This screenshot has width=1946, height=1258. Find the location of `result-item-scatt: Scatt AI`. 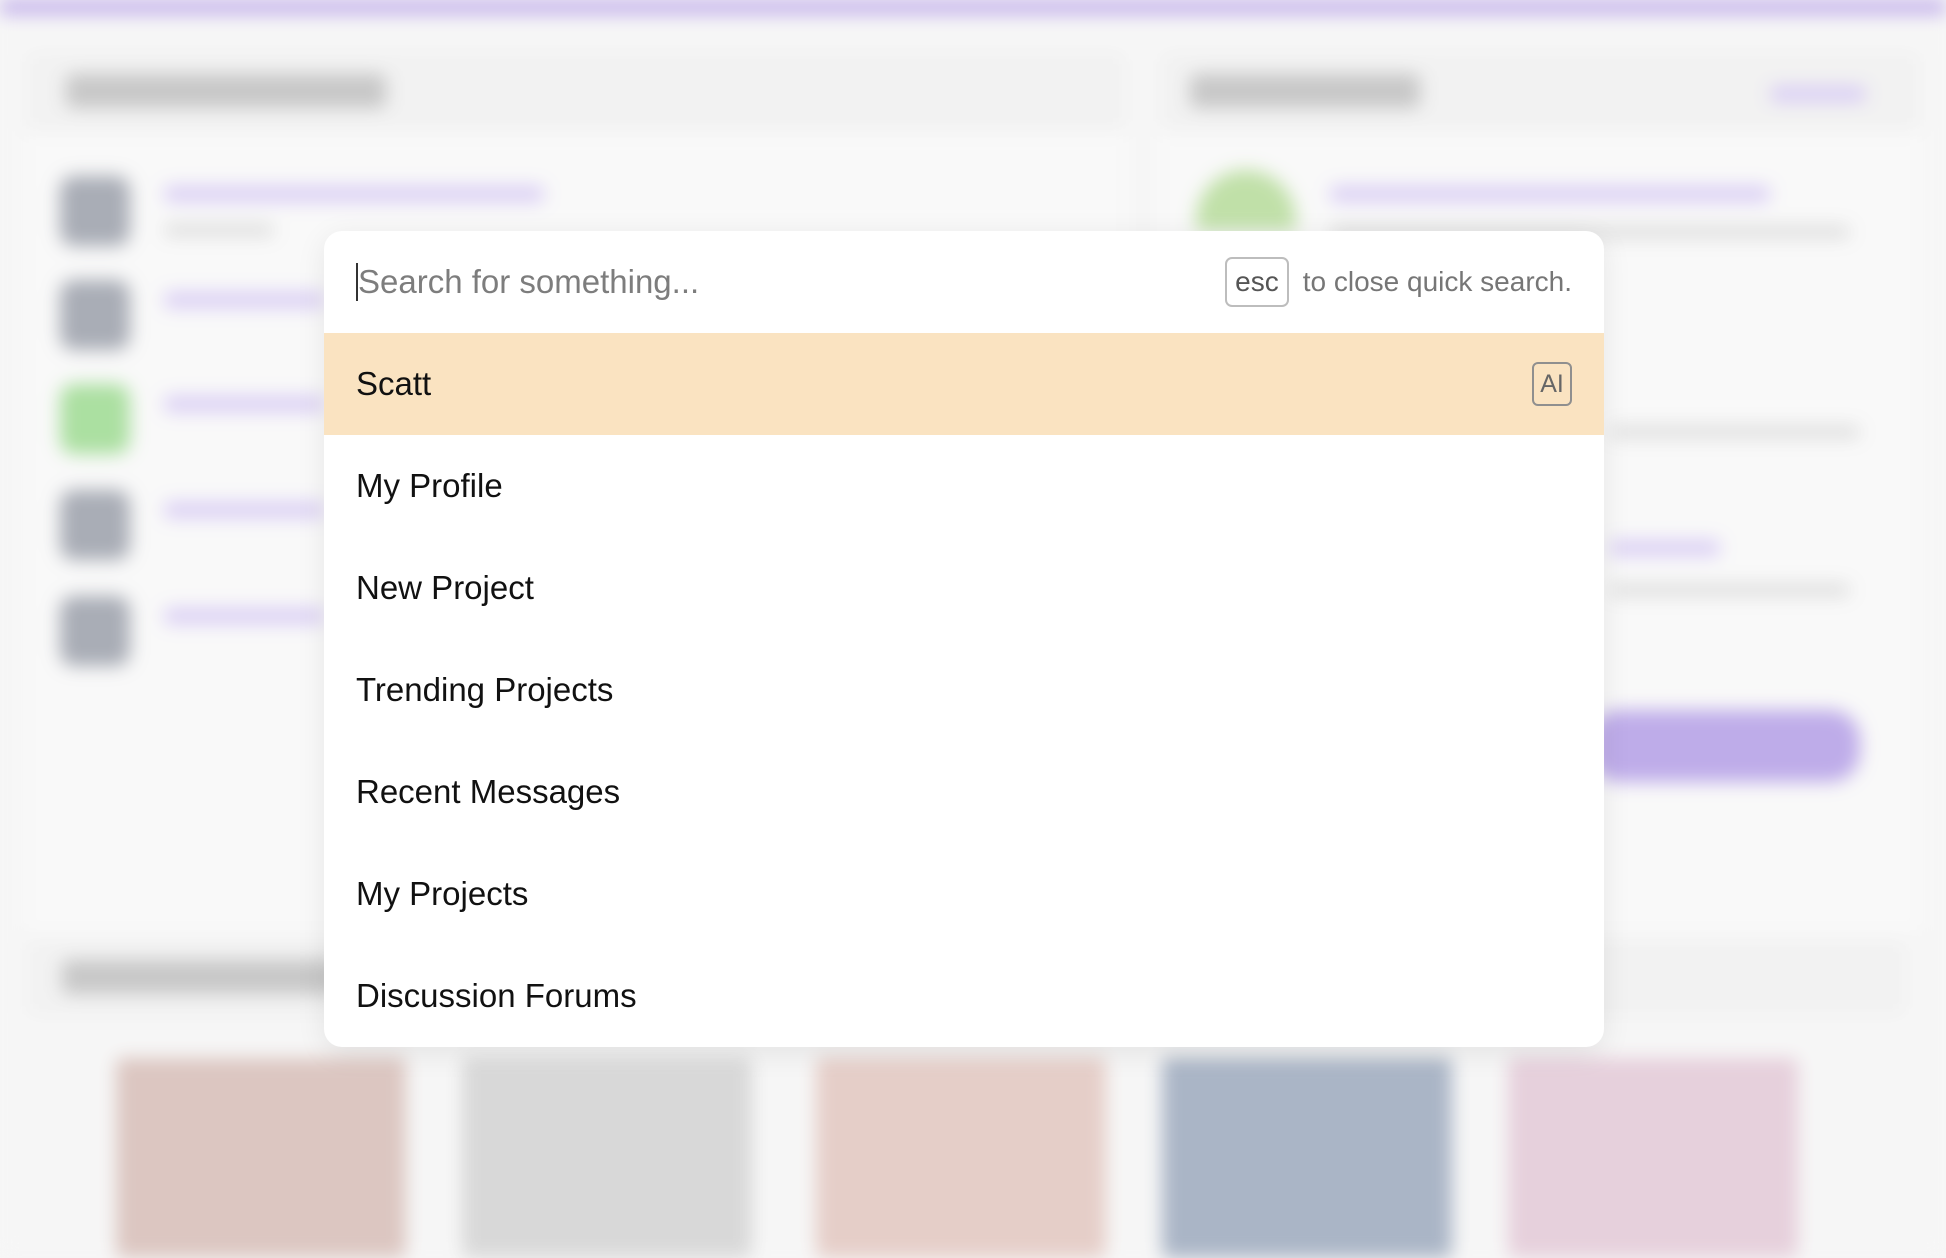

result-item-scatt: Scatt AI is located at coordinates (964, 384).